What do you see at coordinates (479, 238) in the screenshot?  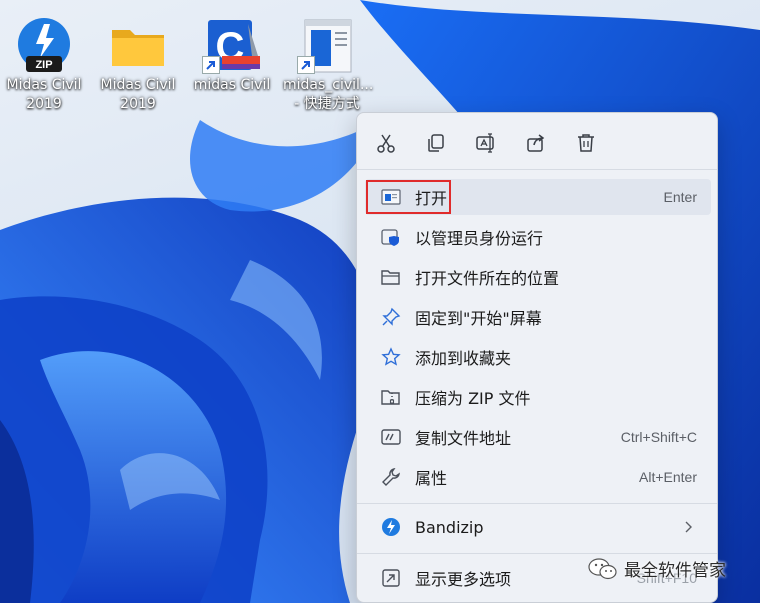 I see `menu-item-label: 以管理员身份运行` at bounding box center [479, 238].